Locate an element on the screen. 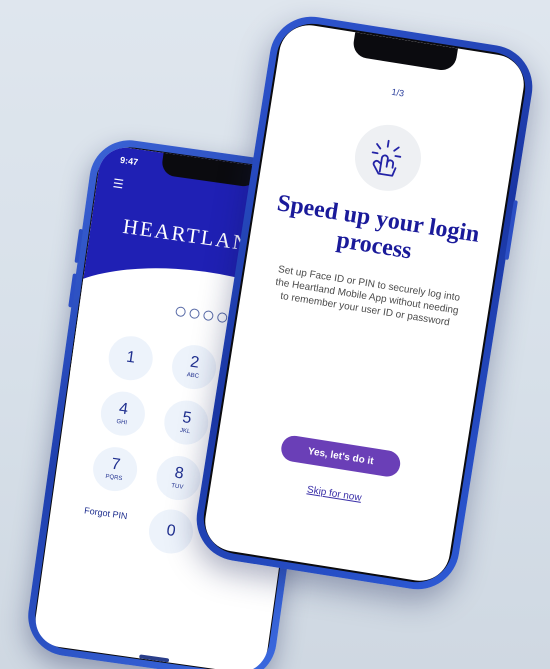  key-letters: GHI is located at coordinates (121, 422).